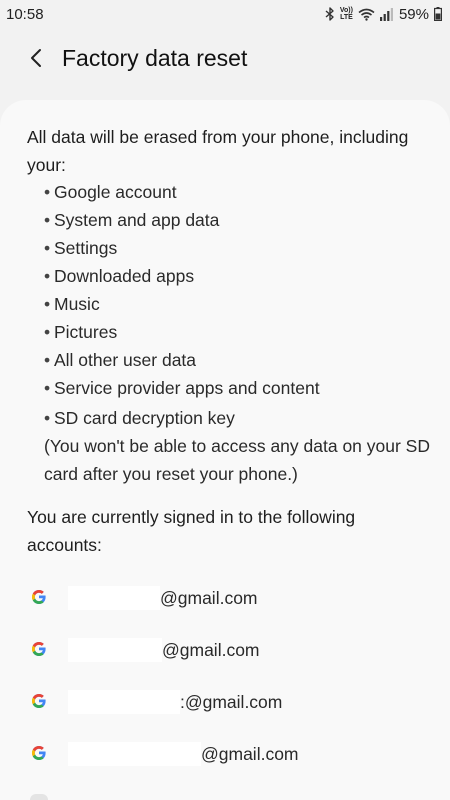 This screenshot has width=450, height=800. I want to click on account-row: :@gmail.com, so click(225, 702).